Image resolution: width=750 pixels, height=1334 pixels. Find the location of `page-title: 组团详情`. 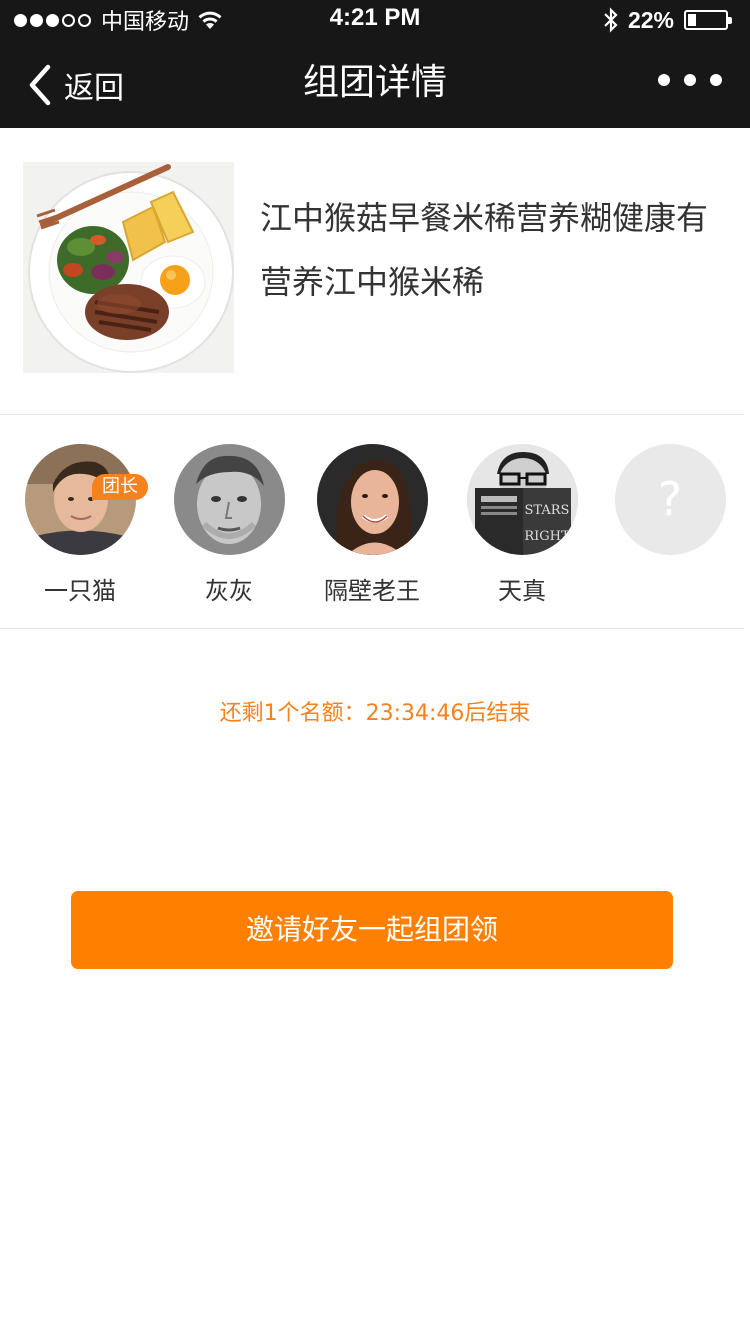

page-title: 组团详情 is located at coordinates (374, 82).